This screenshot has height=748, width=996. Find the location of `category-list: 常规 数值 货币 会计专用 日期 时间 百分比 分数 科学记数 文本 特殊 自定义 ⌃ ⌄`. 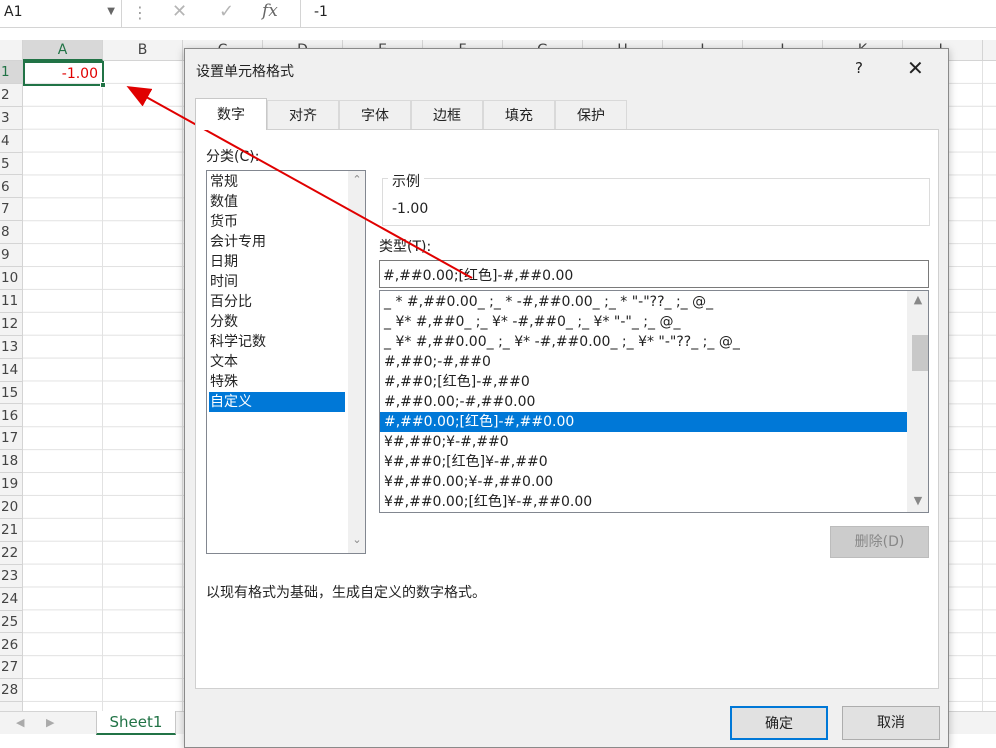

category-list: 常规 数值 货币 会计专用 日期 时间 百分比 分数 科学记数 文本 特殊 自定义 ⌃ ⌄ is located at coordinates (286, 362).